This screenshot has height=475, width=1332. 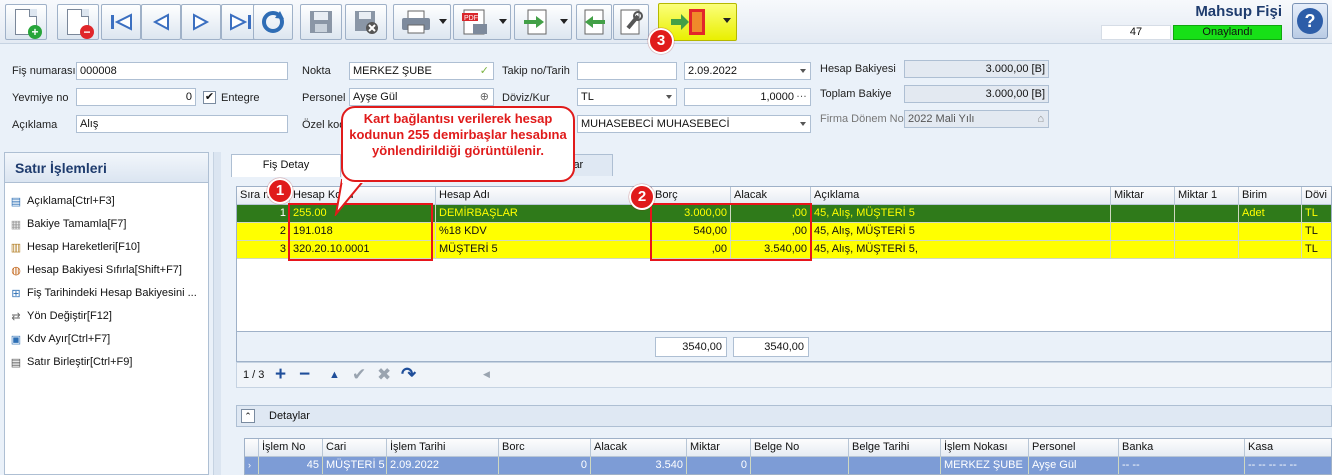 What do you see at coordinates (74, 247) in the screenshot?
I see `side-item-hesap-hareketleri: ▥ Hesap Hareketleri[F10]` at bounding box center [74, 247].